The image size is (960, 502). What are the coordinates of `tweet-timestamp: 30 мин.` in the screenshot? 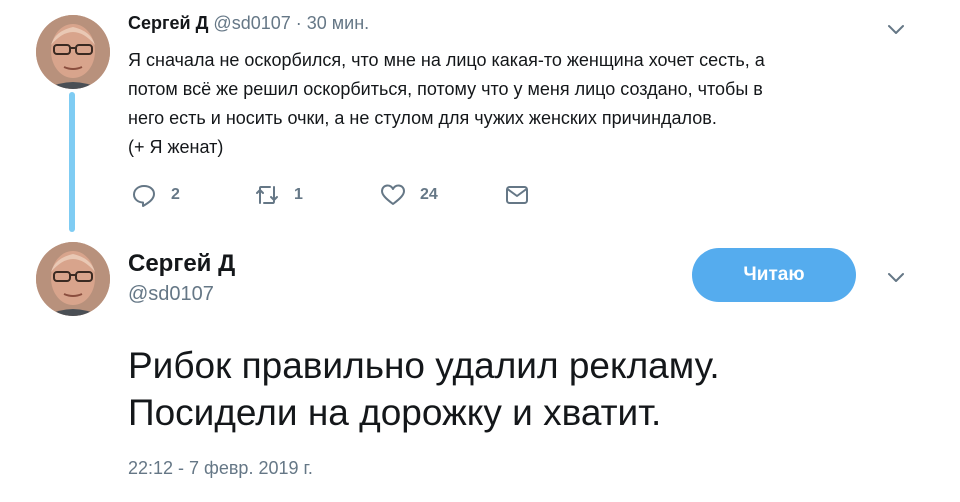 It's located at (338, 23).